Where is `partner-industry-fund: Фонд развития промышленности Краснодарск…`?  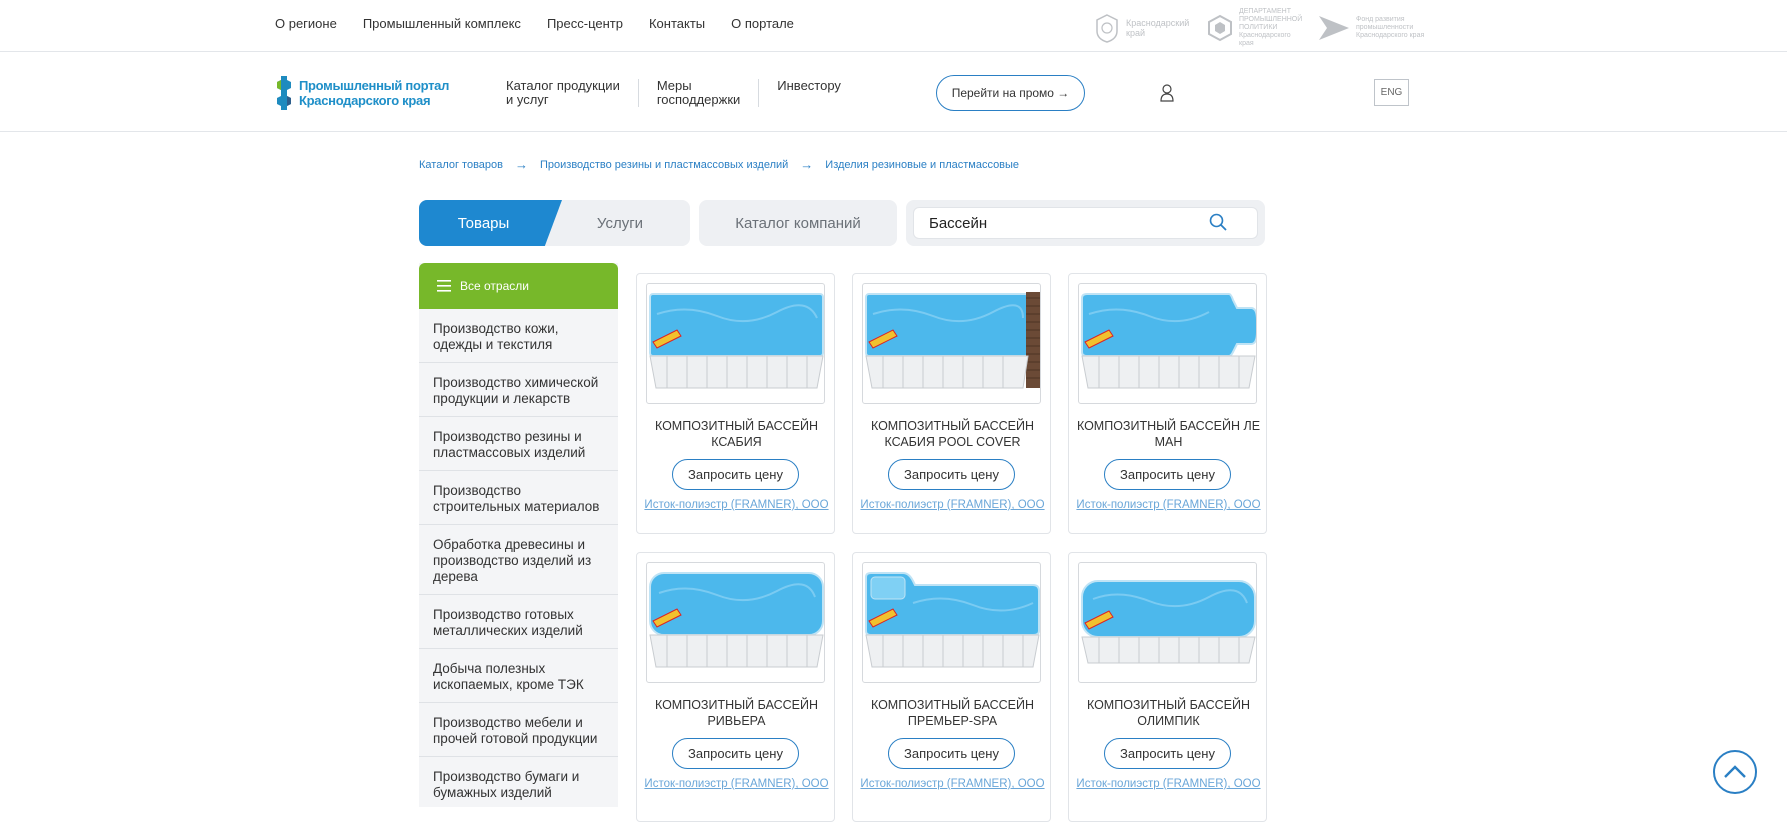 partner-industry-fund: Фонд развития промышленности Краснодарск… is located at coordinates (1377, 28).